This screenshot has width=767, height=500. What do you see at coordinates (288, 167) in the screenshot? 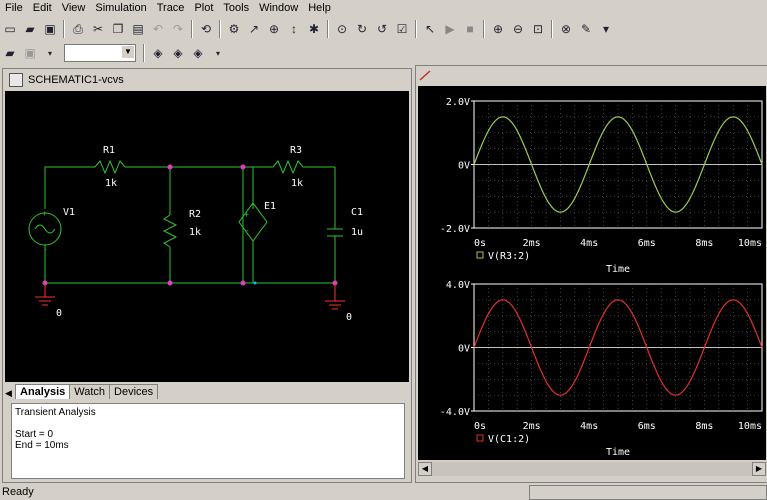
I see `resistor-r3` at bounding box center [288, 167].